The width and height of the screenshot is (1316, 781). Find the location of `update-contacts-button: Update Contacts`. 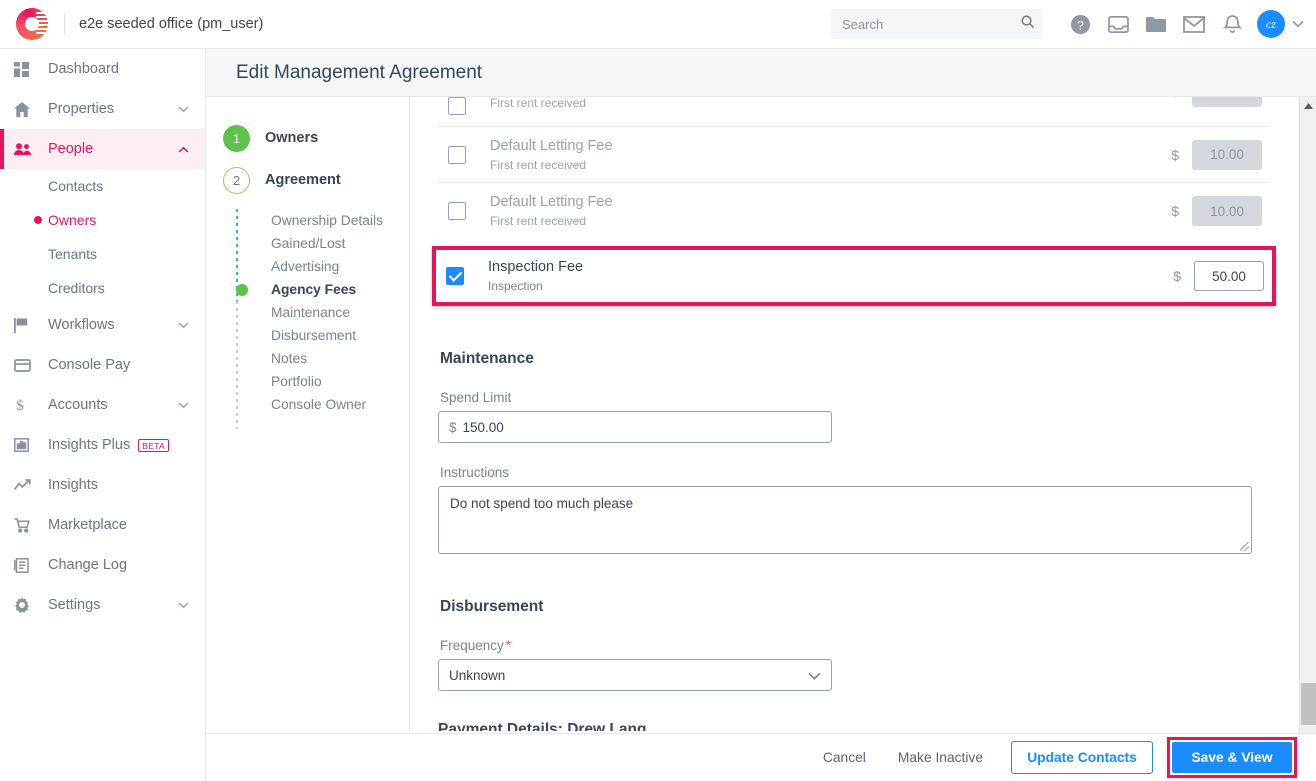

update-contacts-button: Update Contacts is located at coordinates (1082, 757).